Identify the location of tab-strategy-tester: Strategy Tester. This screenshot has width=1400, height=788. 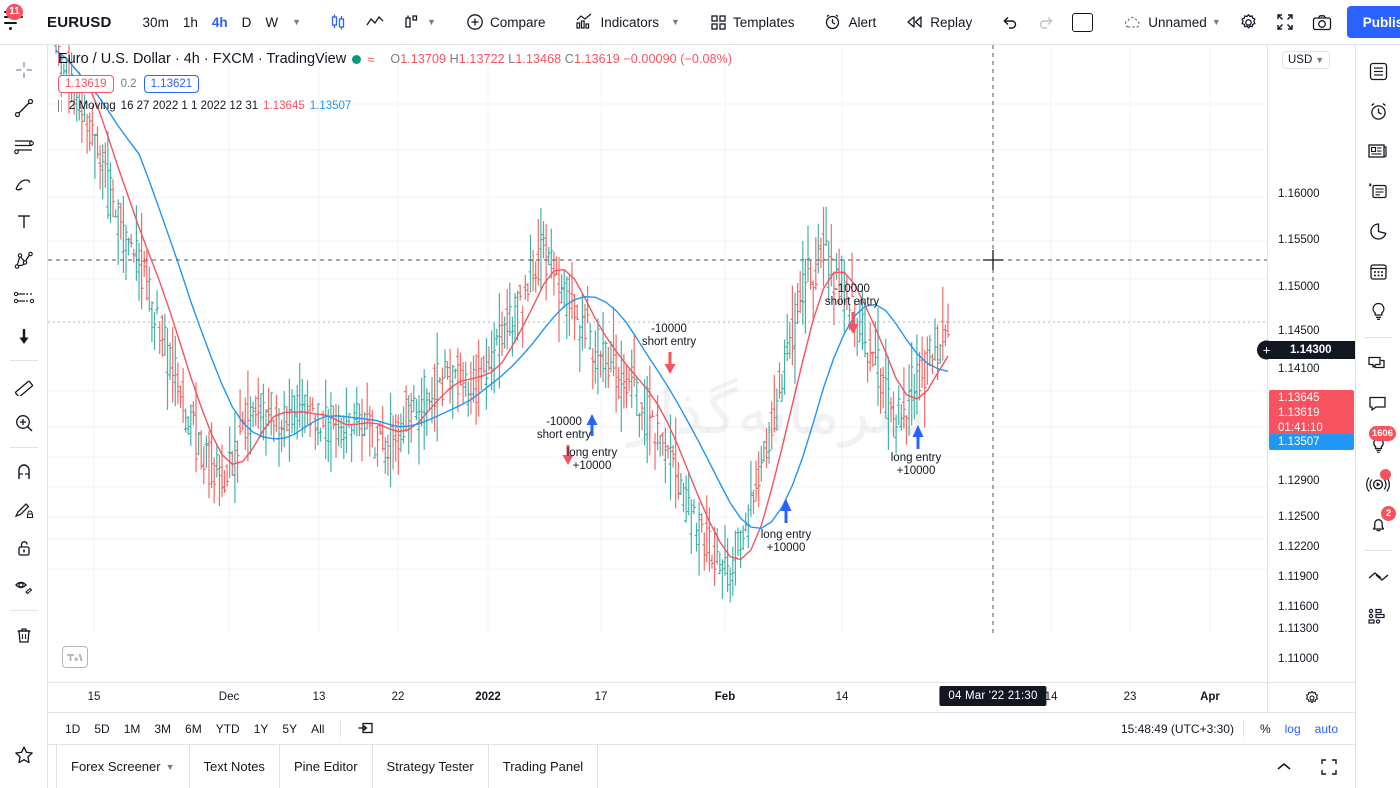
(431, 766).